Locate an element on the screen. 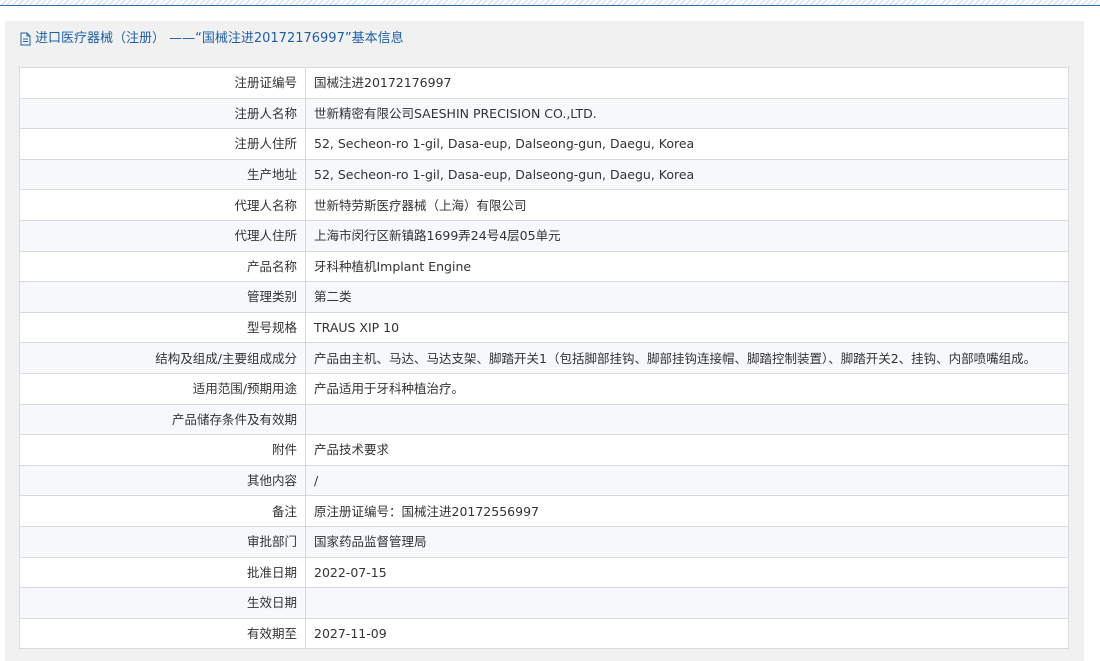 This screenshot has height=661, width=1100. field-label: 结构及组成/主要组成成分 is located at coordinates (162, 358).